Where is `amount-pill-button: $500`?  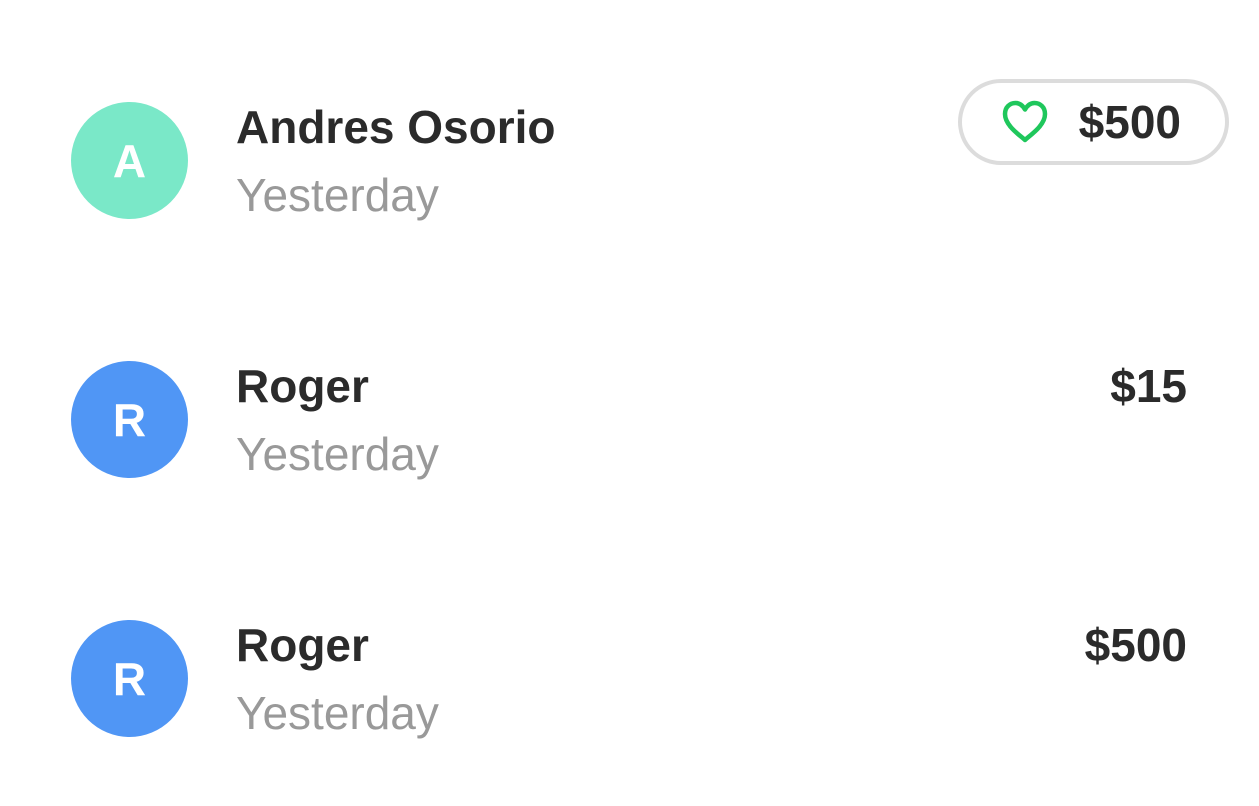
amount-pill-button: $500 is located at coordinates (1093, 122).